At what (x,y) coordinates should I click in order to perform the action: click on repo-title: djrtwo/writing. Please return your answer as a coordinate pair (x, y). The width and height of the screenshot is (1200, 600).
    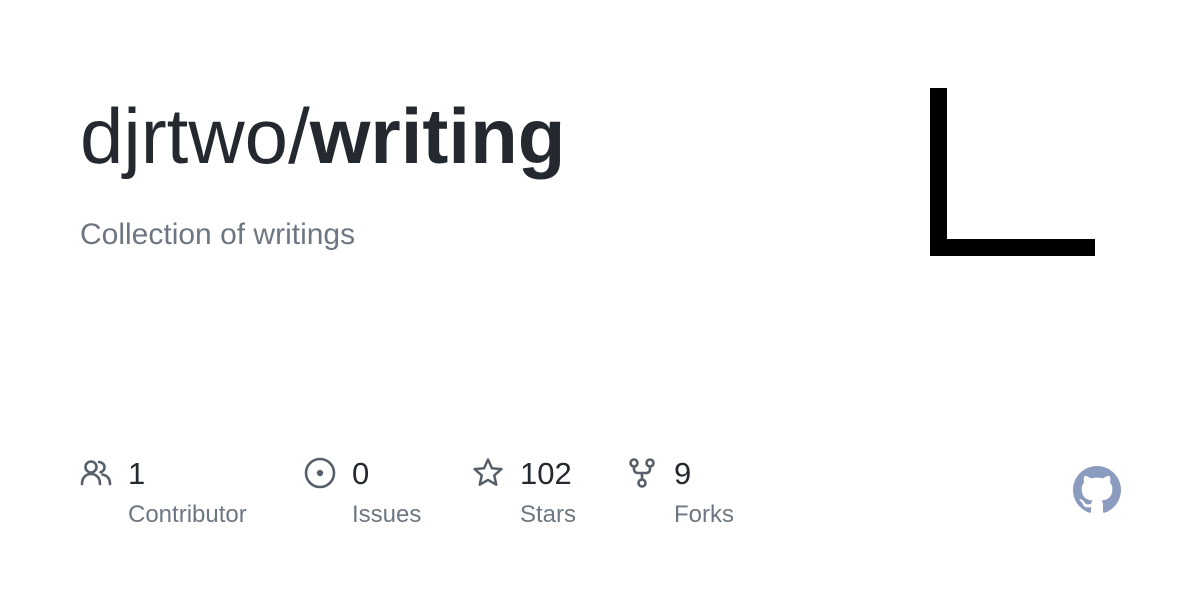
    Looking at the image, I should click on (322, 136).